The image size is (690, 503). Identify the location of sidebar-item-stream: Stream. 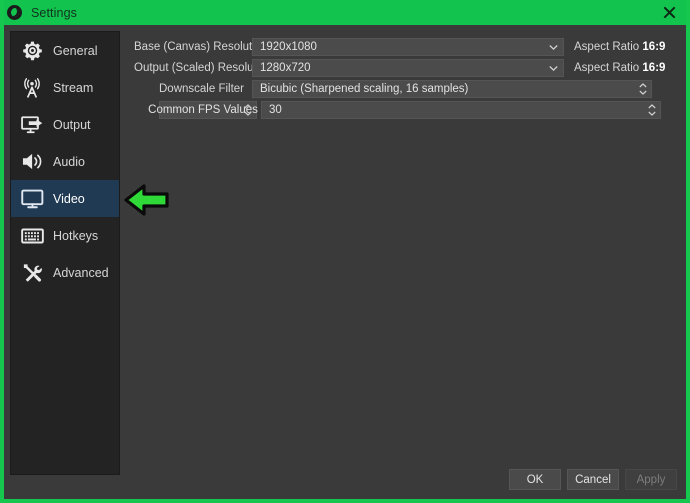
(65, 87).